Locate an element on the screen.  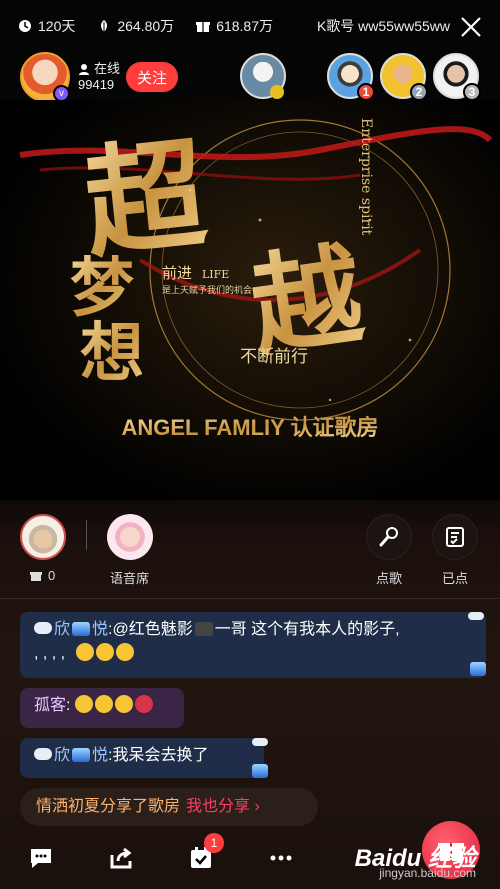
seat-avatar-voice is located at coordinates (130, 537).